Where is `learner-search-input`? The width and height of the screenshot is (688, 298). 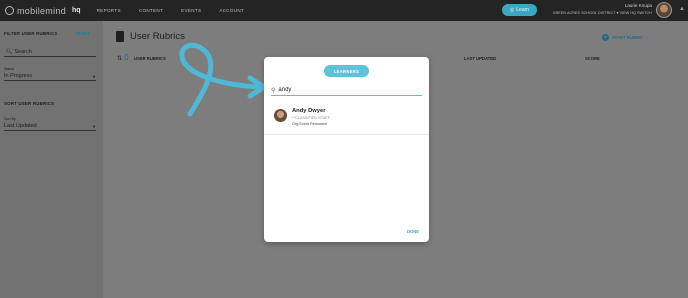 learner-search-input is located at coordinates (343, 90).